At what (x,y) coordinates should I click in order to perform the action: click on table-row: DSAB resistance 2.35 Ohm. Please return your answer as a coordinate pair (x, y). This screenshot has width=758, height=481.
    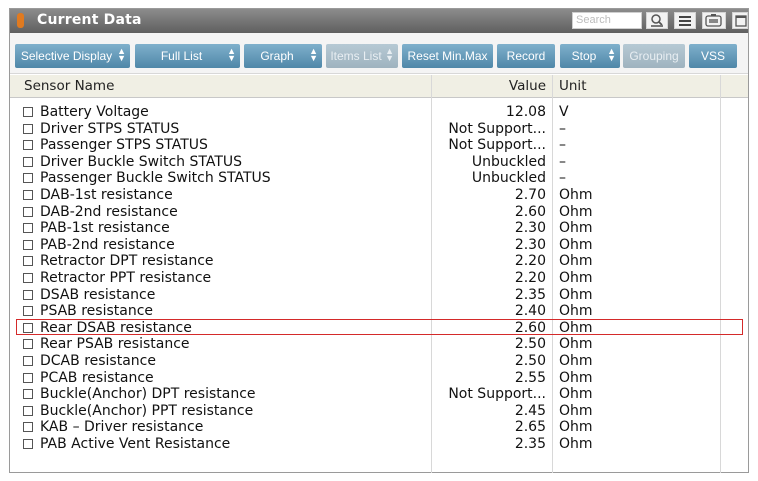
    Looking at the image, I should click on (379, 295).